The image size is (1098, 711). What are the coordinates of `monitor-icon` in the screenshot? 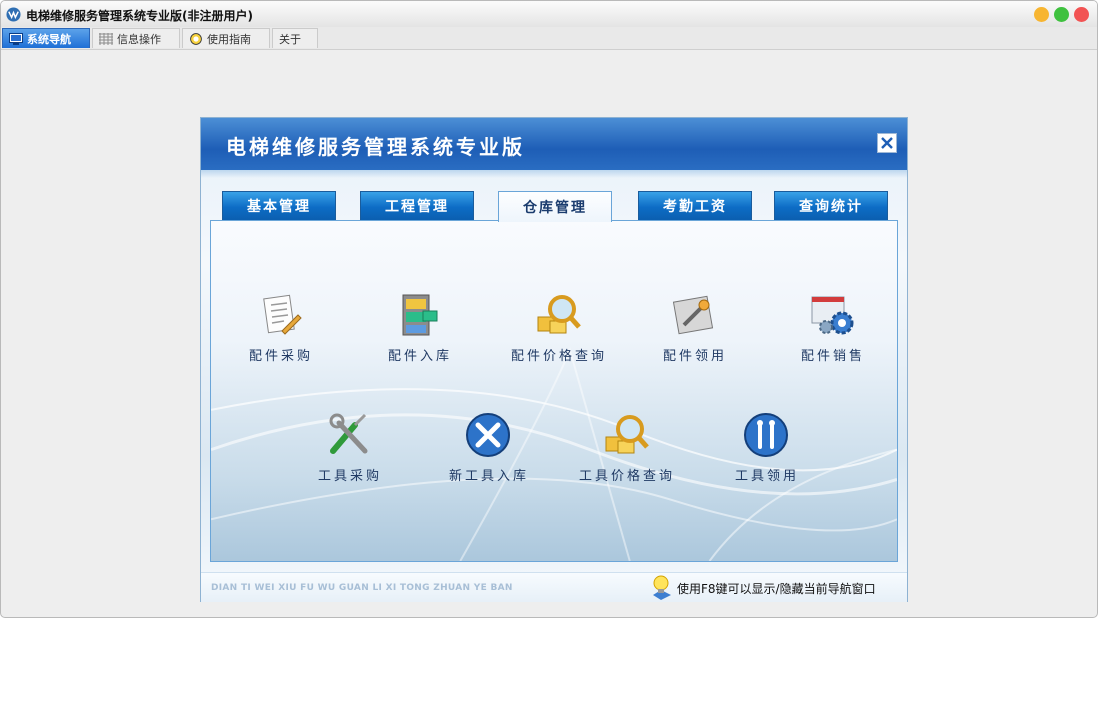 It's located at (16, 38).